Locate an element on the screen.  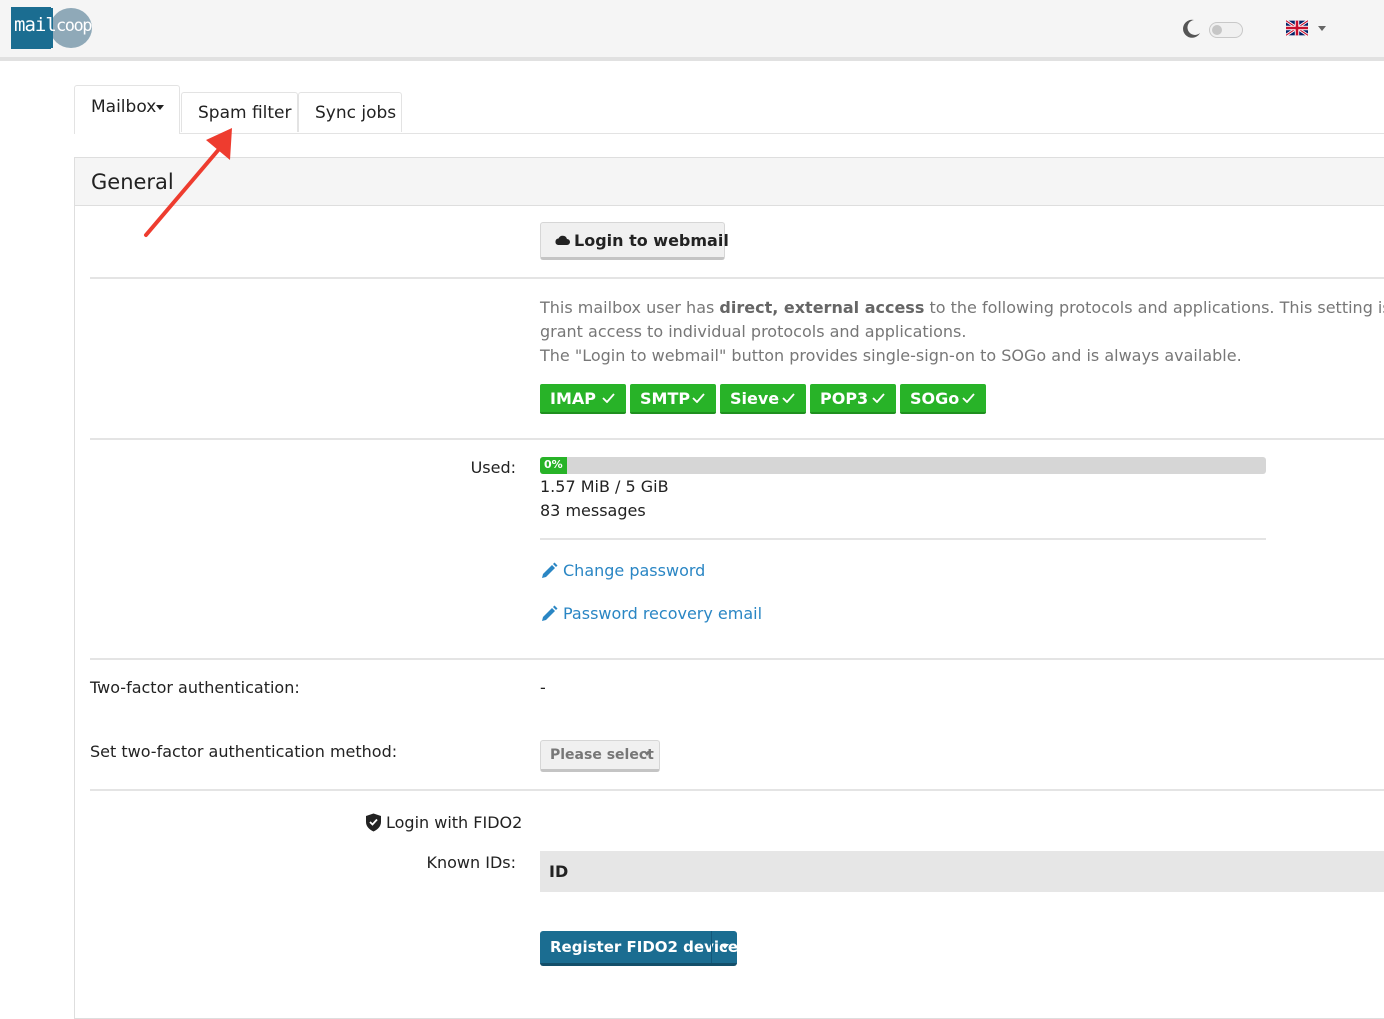
known-ids-table-header: ID is located at coordinates (962, 871).